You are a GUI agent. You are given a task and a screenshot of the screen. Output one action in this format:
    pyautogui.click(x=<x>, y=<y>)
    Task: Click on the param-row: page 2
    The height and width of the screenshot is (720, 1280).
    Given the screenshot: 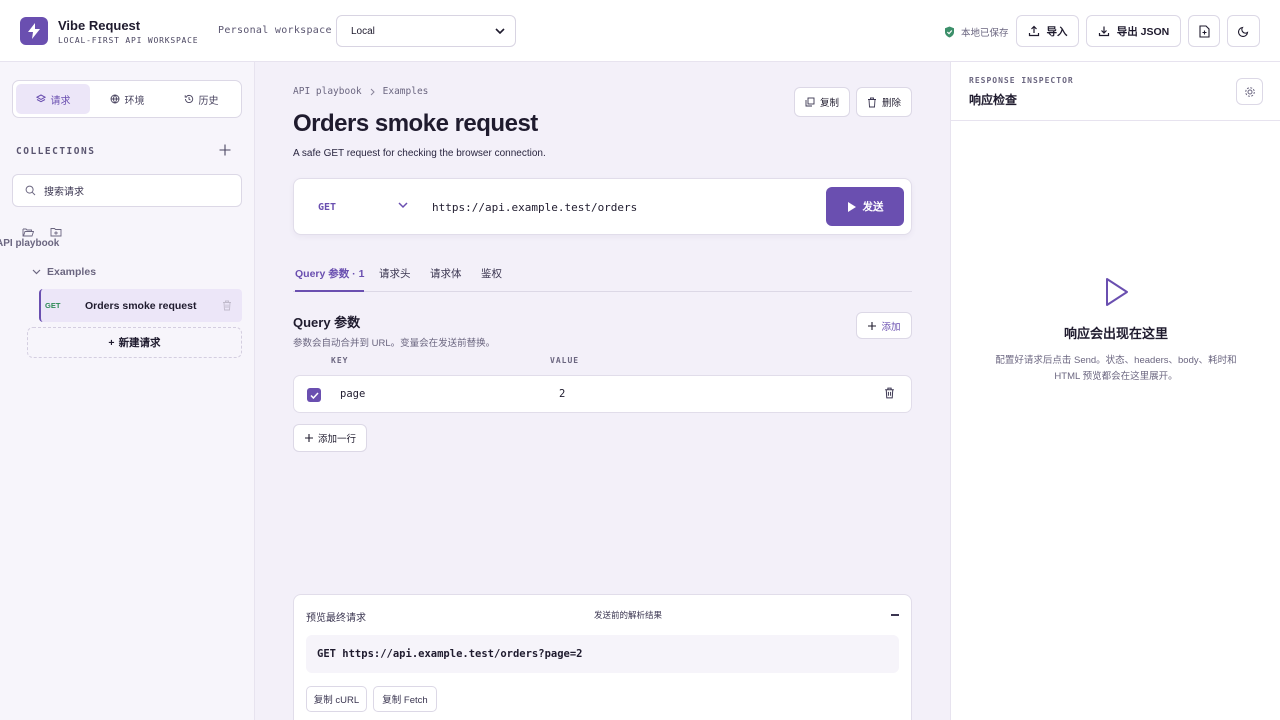 What is the action you would take?
    pyautogui.click(x=602, y=394)
    